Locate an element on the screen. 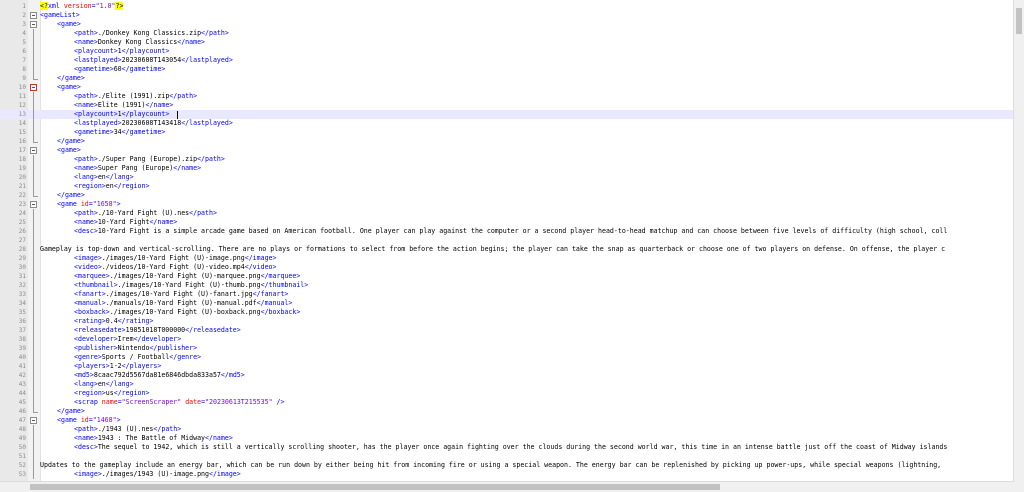 The width and height of the screenshot is (1024, 492). markup-token: "1.0" is located at coordinates (105, 6).